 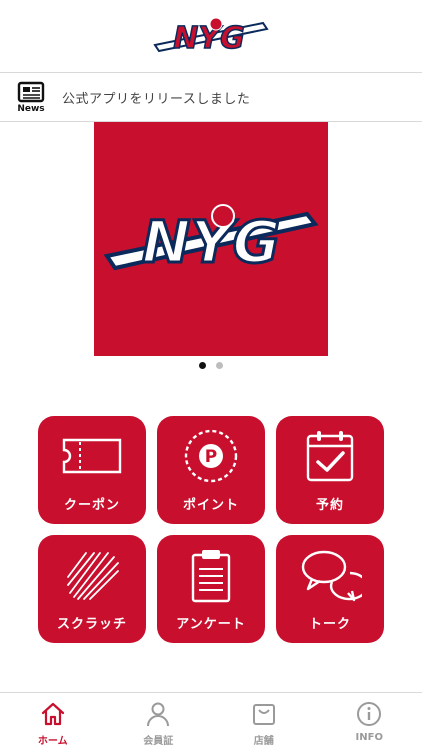 I want to click on news-ticker: News 公式アプリをリリースしました, so click(x=211, y=97).